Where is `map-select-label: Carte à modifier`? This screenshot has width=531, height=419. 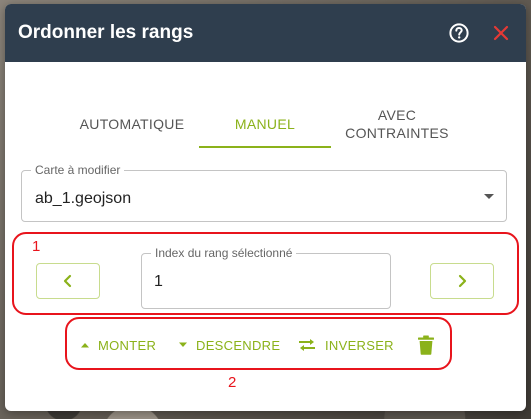 map-select-label: Carte à modifier is located at coordinates (78, 170).